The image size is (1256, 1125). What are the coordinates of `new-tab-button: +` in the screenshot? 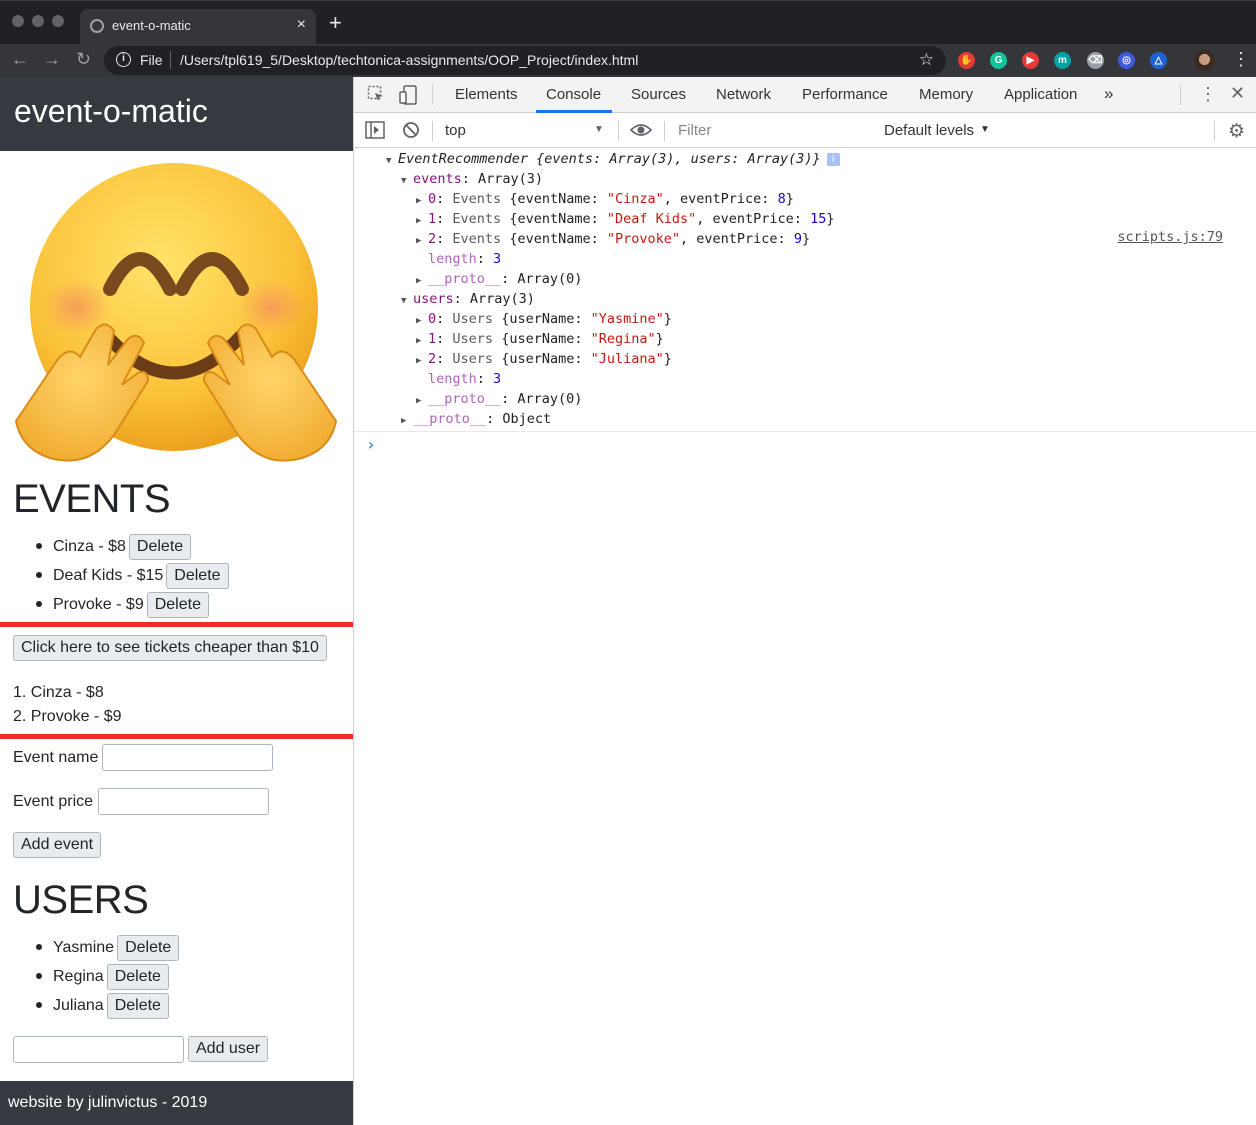 It's located at (335, 23).